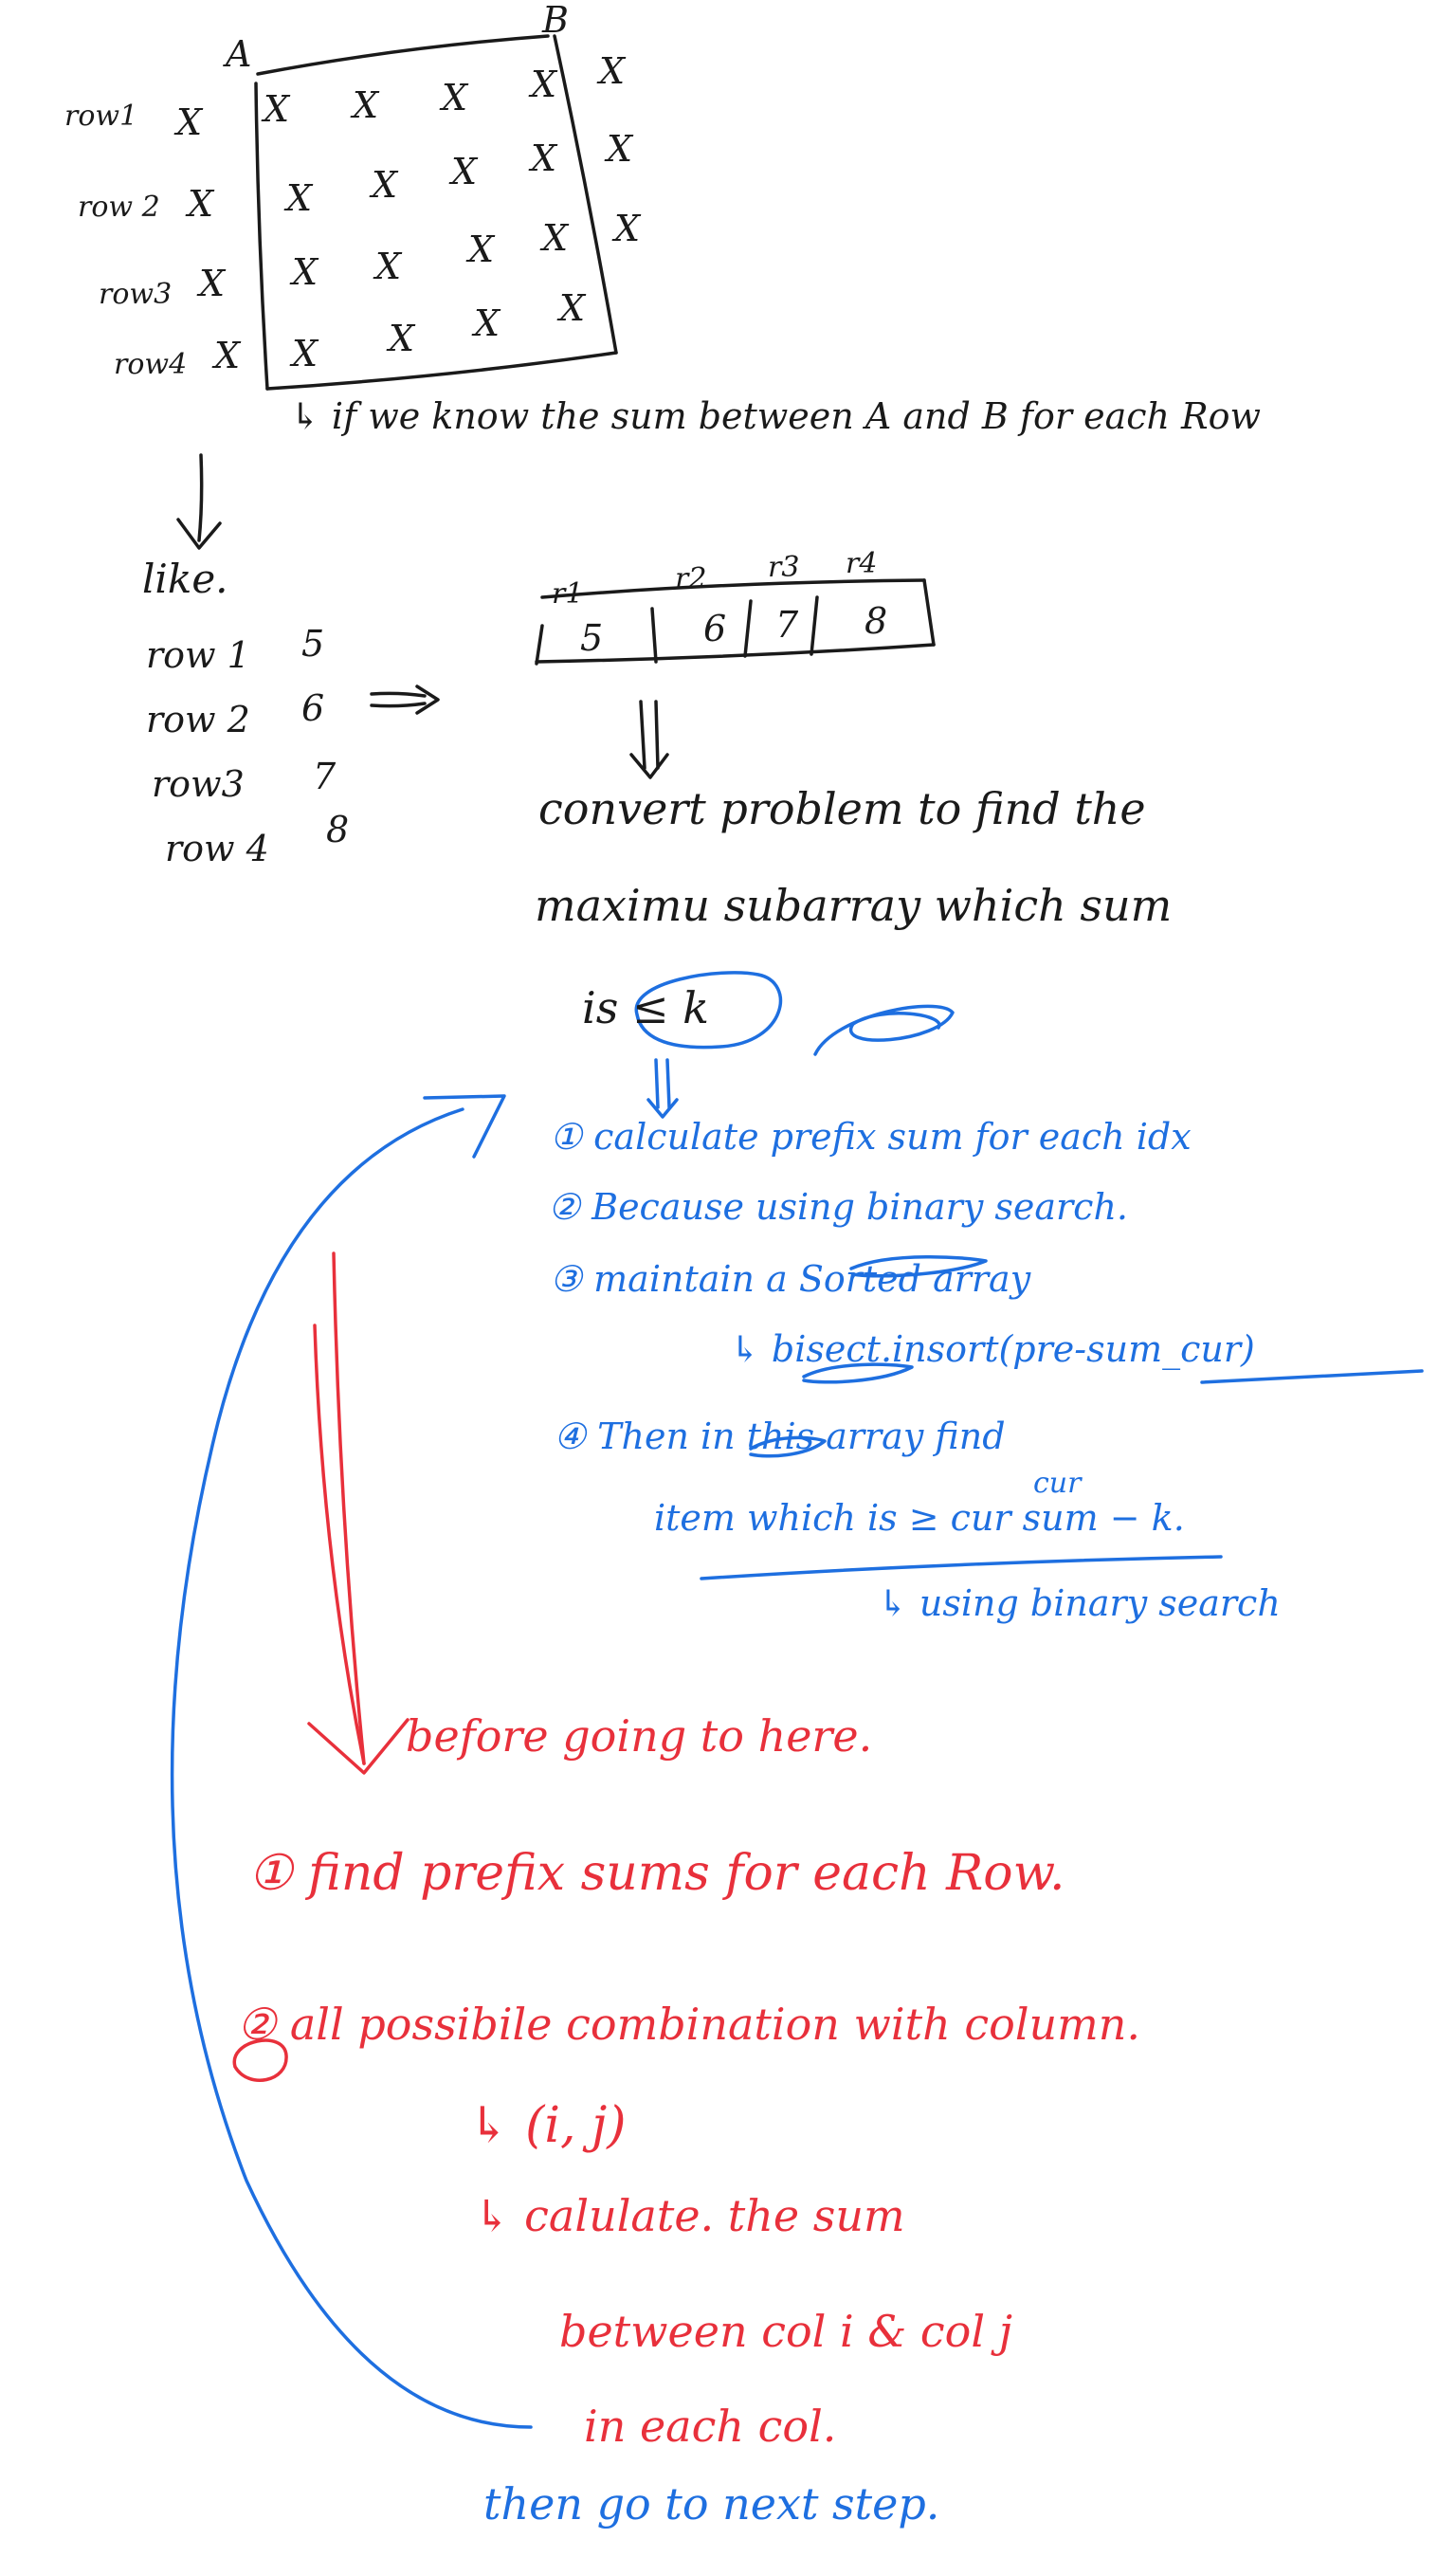 This screenshot has width=1456, height=2575. What do you see at coordinates (217, 848) in the screenshot?
I see `like-row-label: row 4` at bounding box center [217, 848].